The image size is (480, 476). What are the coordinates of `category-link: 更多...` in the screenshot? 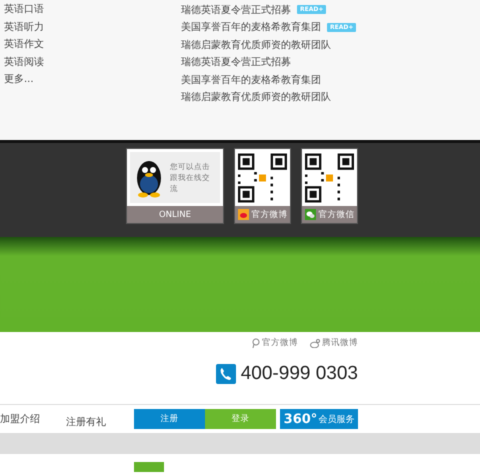 It's located at (90, 79).